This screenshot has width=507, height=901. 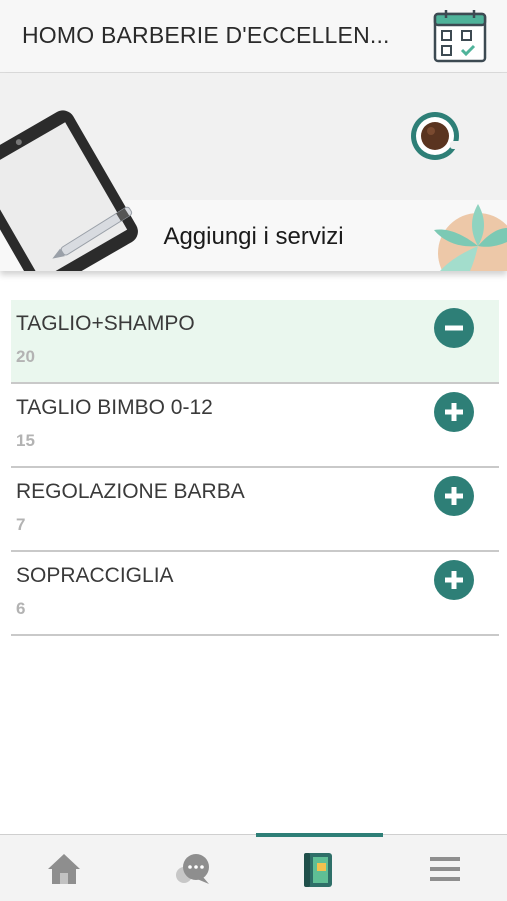 What do you see at coordinates (255, 510) in the screenshot?
I see `service-row: REGOLAZIONE BARBA 7` at bounding box center [255, 510].